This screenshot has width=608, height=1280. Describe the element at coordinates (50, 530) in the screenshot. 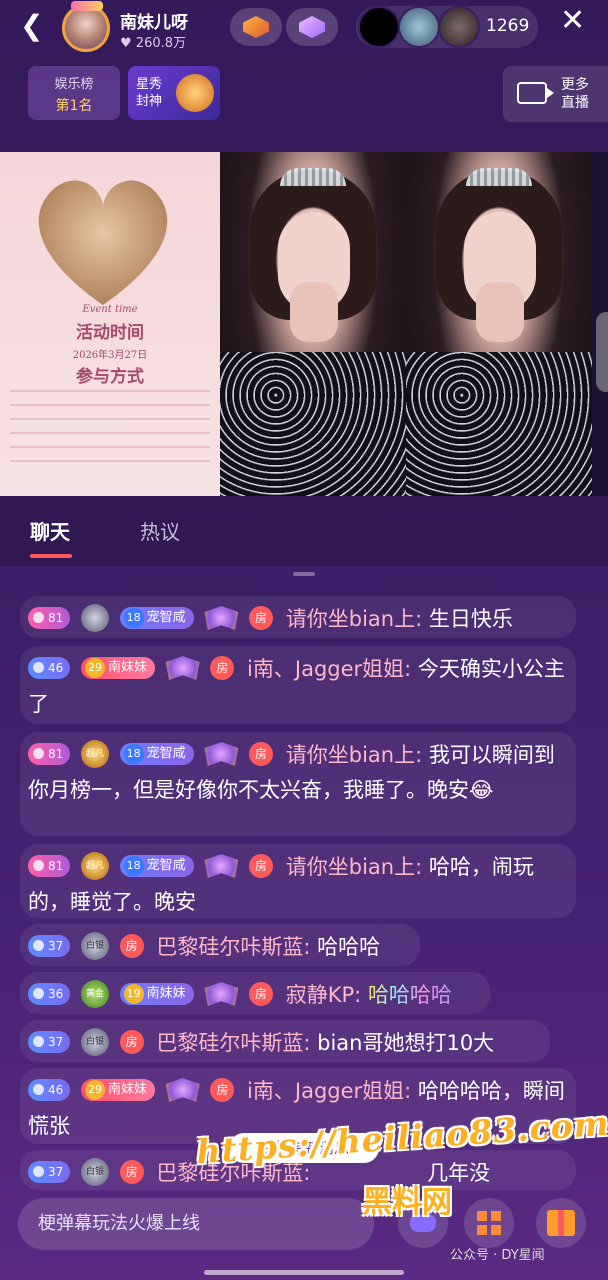

I see `tab-chat: 聊天` at that location.